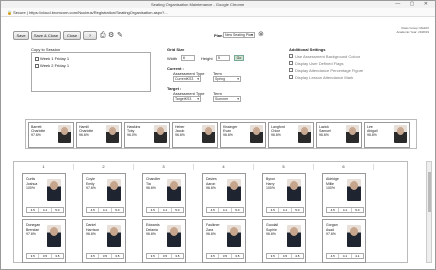 The width and height of the screenshot is (436, 270). I want to click on seat-card: Goodall Sophie 96.6% 3.5 4.5 4.5, so click(284, 241).